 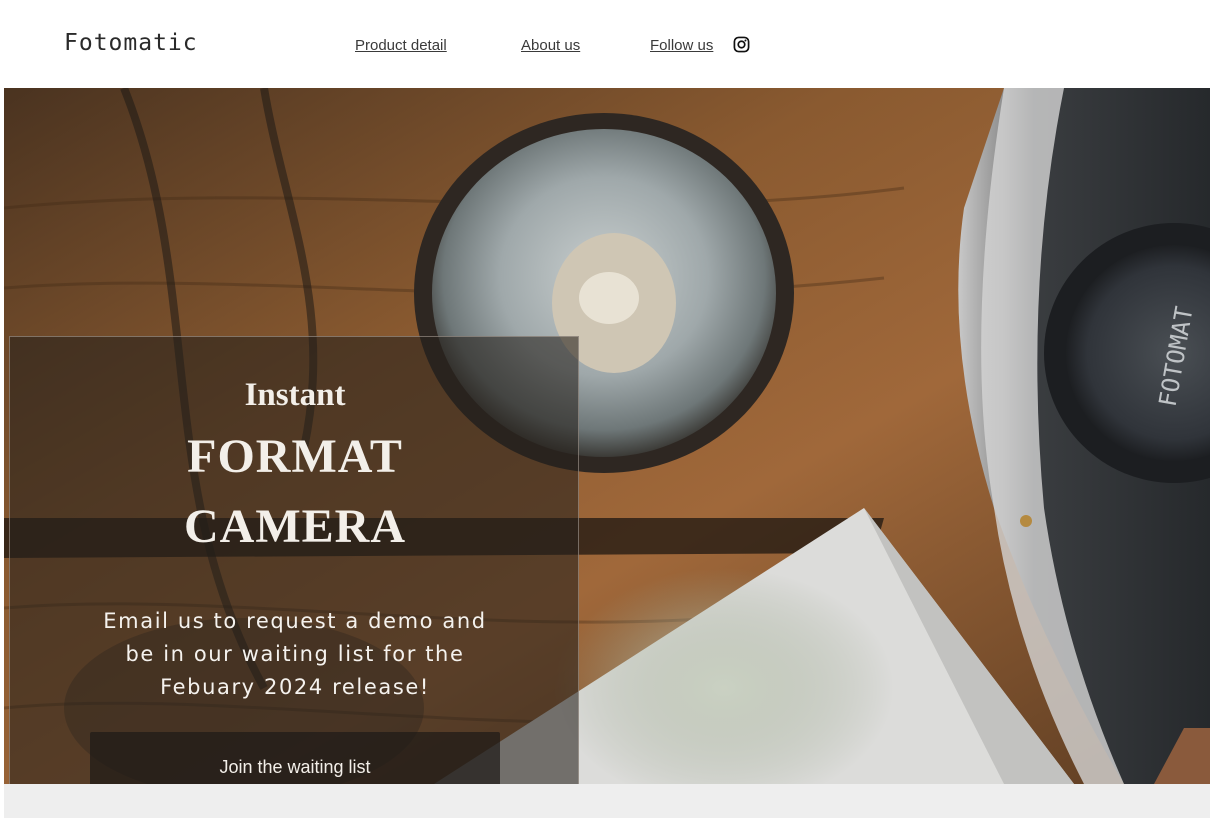 What do you see at coordinates (295, 395) in the screenshot?
I see `headline-instant: Instant` at bounding box center [295, 395].